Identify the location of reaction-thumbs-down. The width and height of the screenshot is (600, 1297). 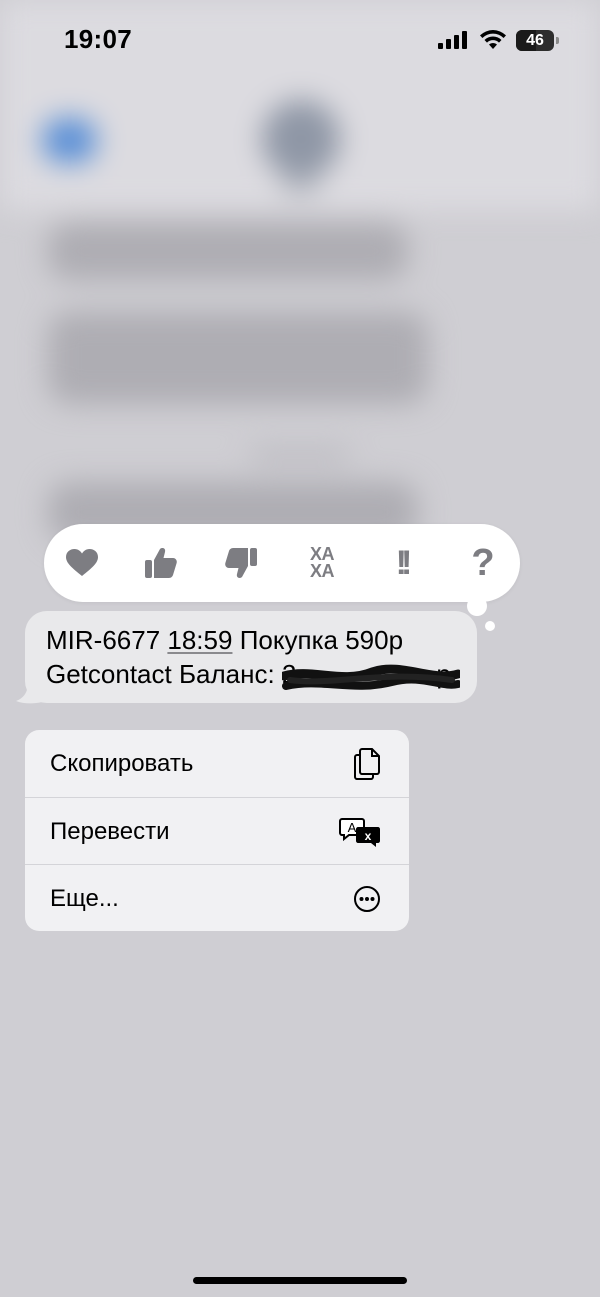
(241, 563).